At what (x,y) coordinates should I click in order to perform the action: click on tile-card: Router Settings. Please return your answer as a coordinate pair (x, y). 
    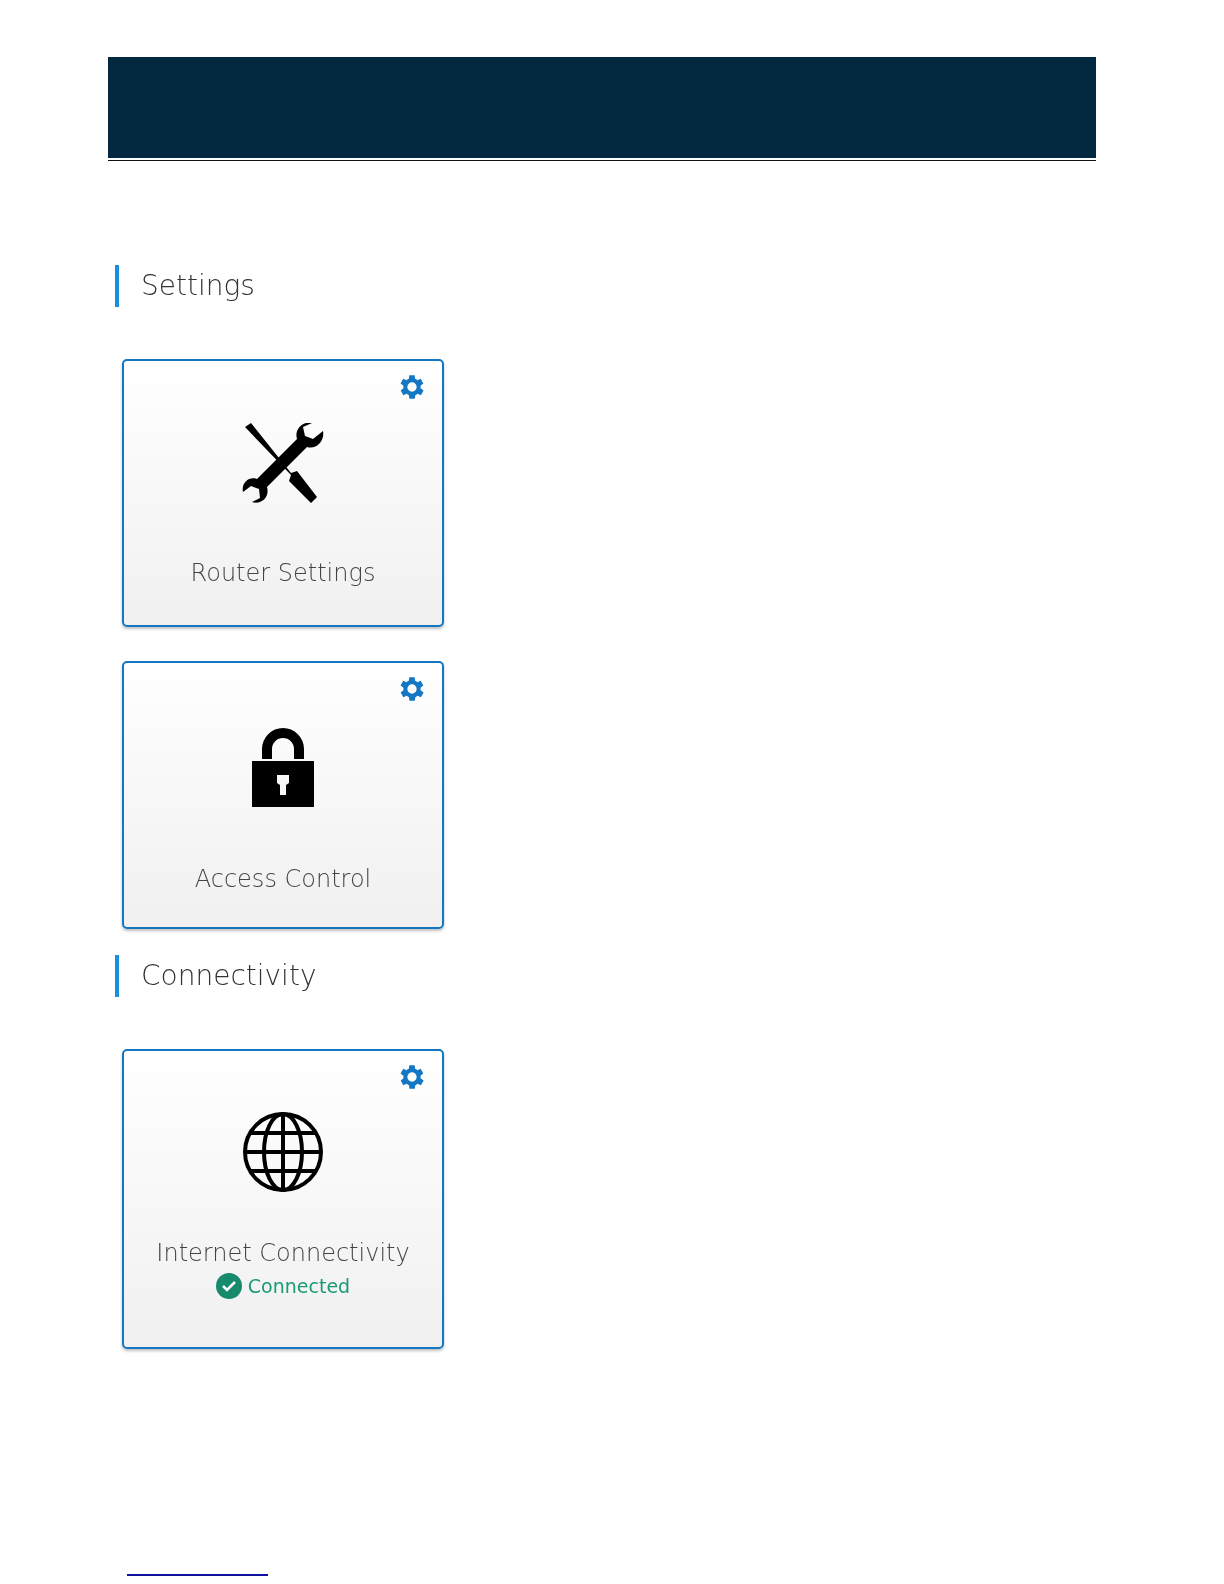
    Looking at the image, I should click on (283, 493).